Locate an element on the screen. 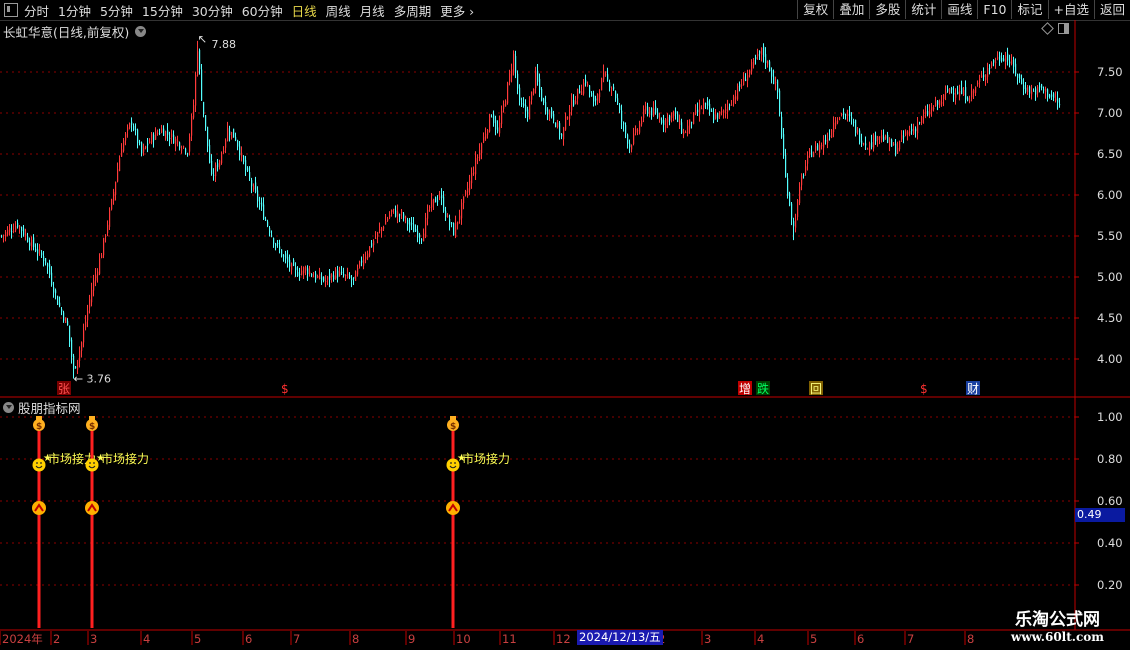 Image resolution: width=1130 pixels, height=650 pixels. indicator-dropdown-icon is located at coordinates (8, 407).